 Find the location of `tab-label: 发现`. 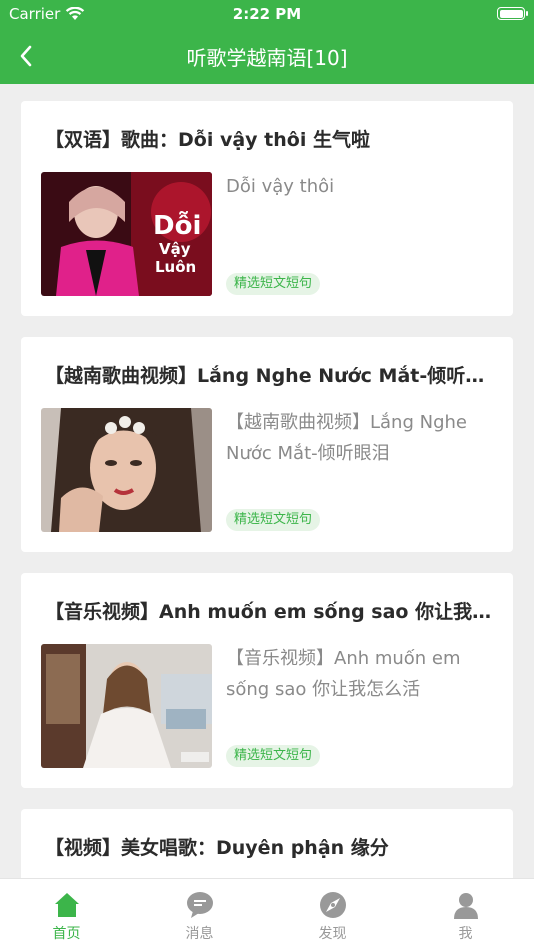

tab-label: 发现 is located at coordinates (332, 934).